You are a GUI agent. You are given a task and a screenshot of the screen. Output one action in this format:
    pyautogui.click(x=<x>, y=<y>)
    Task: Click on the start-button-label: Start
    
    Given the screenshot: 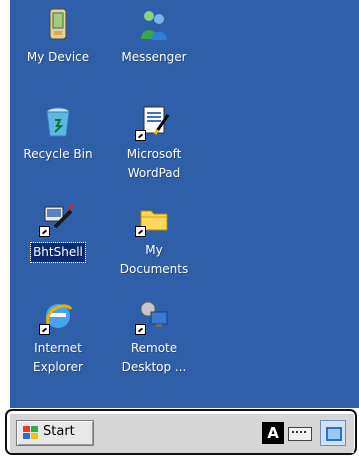 What is the action you would take?
    pyautogui.click(x=59, y=431)
    